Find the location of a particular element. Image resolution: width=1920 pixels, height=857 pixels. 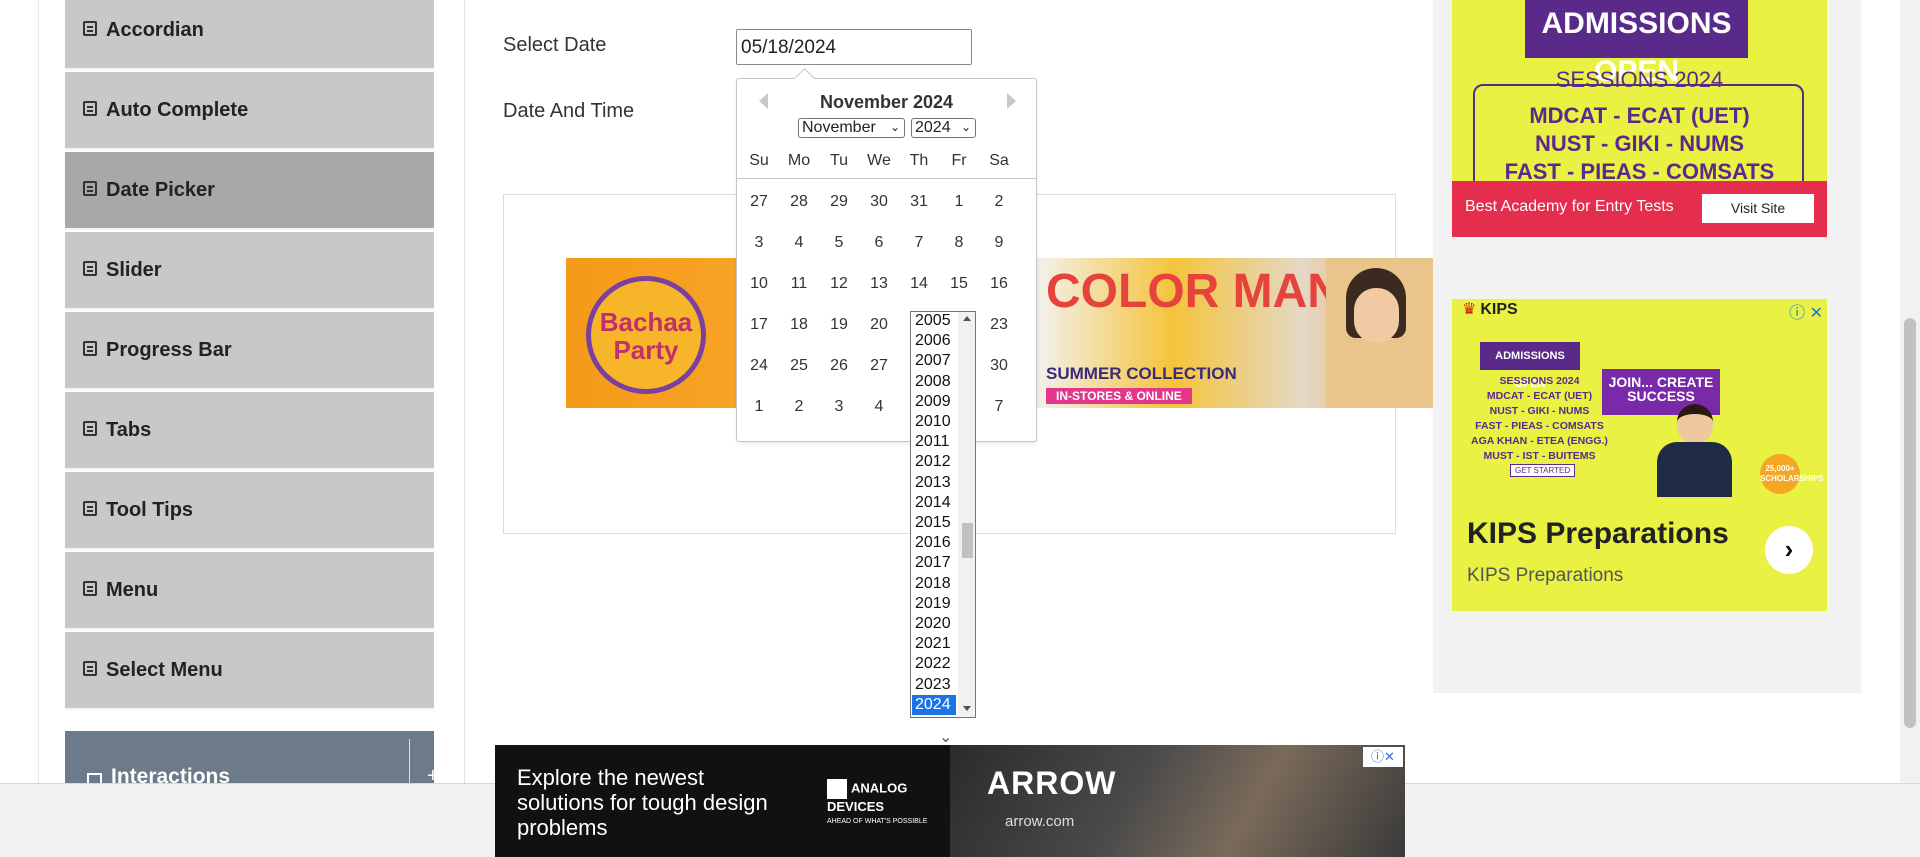

scroll-down-icon is located at coordinates (967, 708).